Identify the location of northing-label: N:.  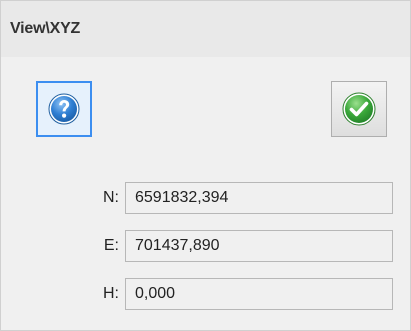
(111, 197).